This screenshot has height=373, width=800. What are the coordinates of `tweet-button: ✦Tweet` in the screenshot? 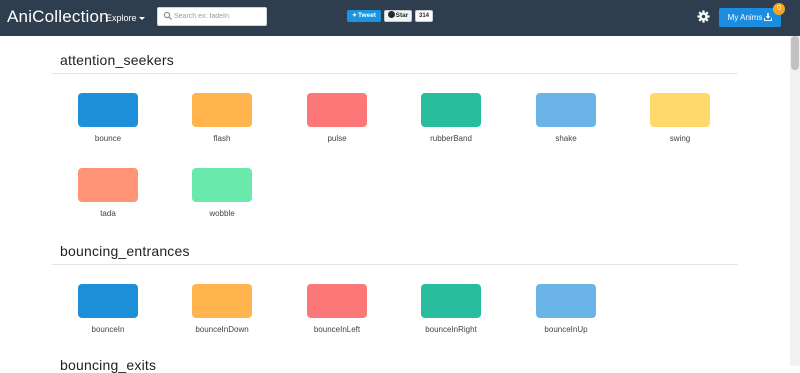 It's located at (364, 16).